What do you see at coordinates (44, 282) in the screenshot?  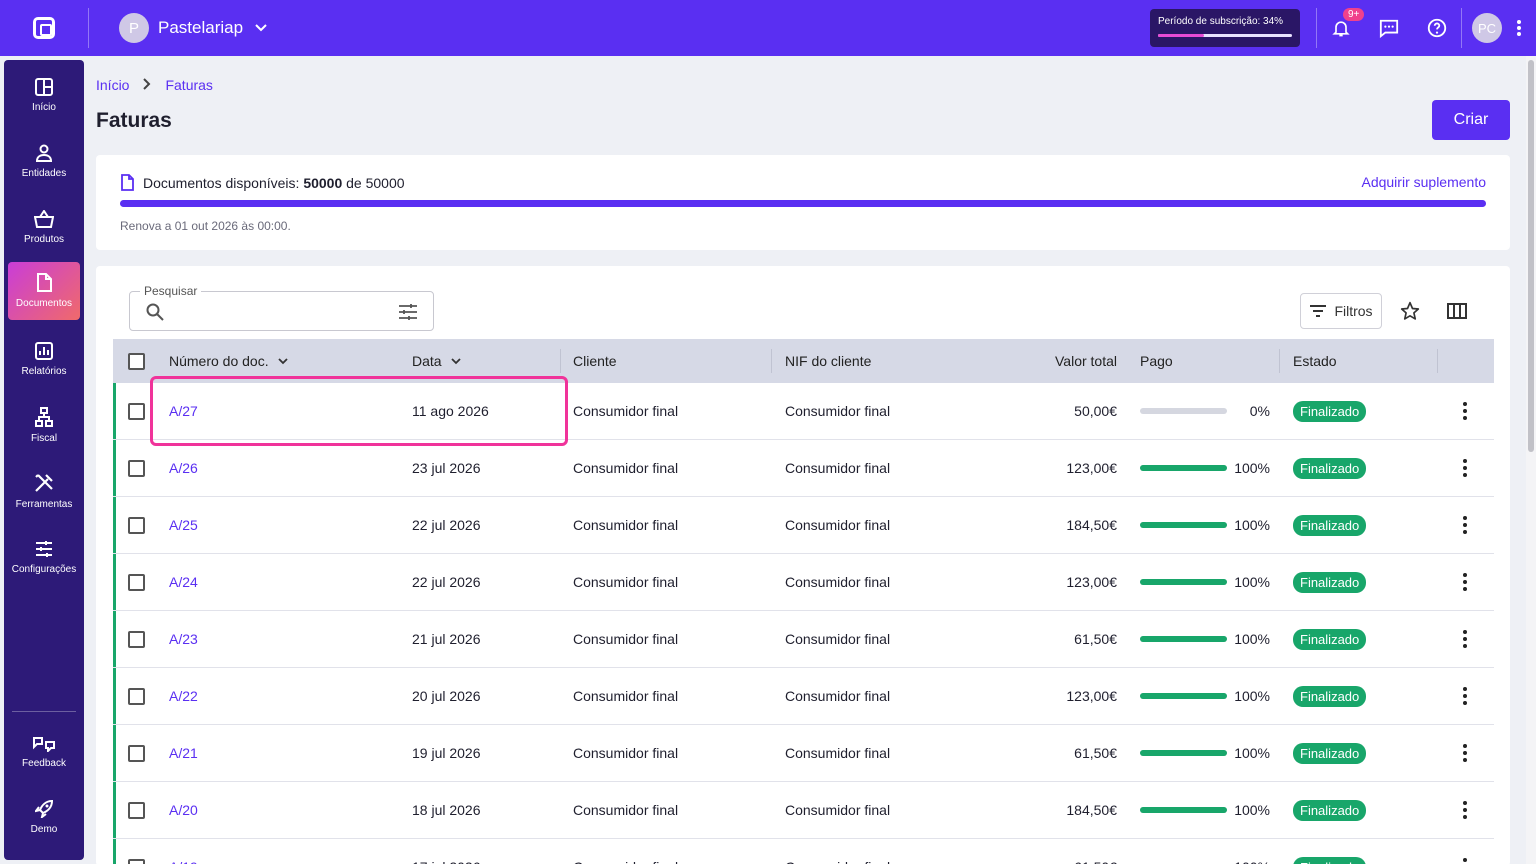 I see `document-icon` at bounding box center [44, 282].